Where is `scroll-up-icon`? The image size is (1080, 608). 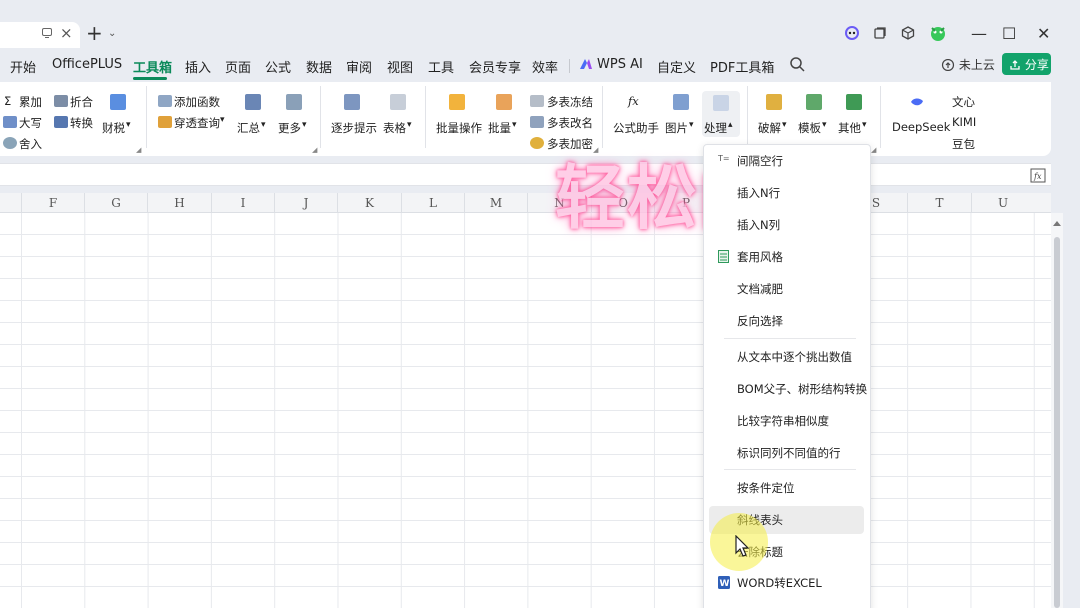 scroll-up-icon is located at coordinates (1057, 223).